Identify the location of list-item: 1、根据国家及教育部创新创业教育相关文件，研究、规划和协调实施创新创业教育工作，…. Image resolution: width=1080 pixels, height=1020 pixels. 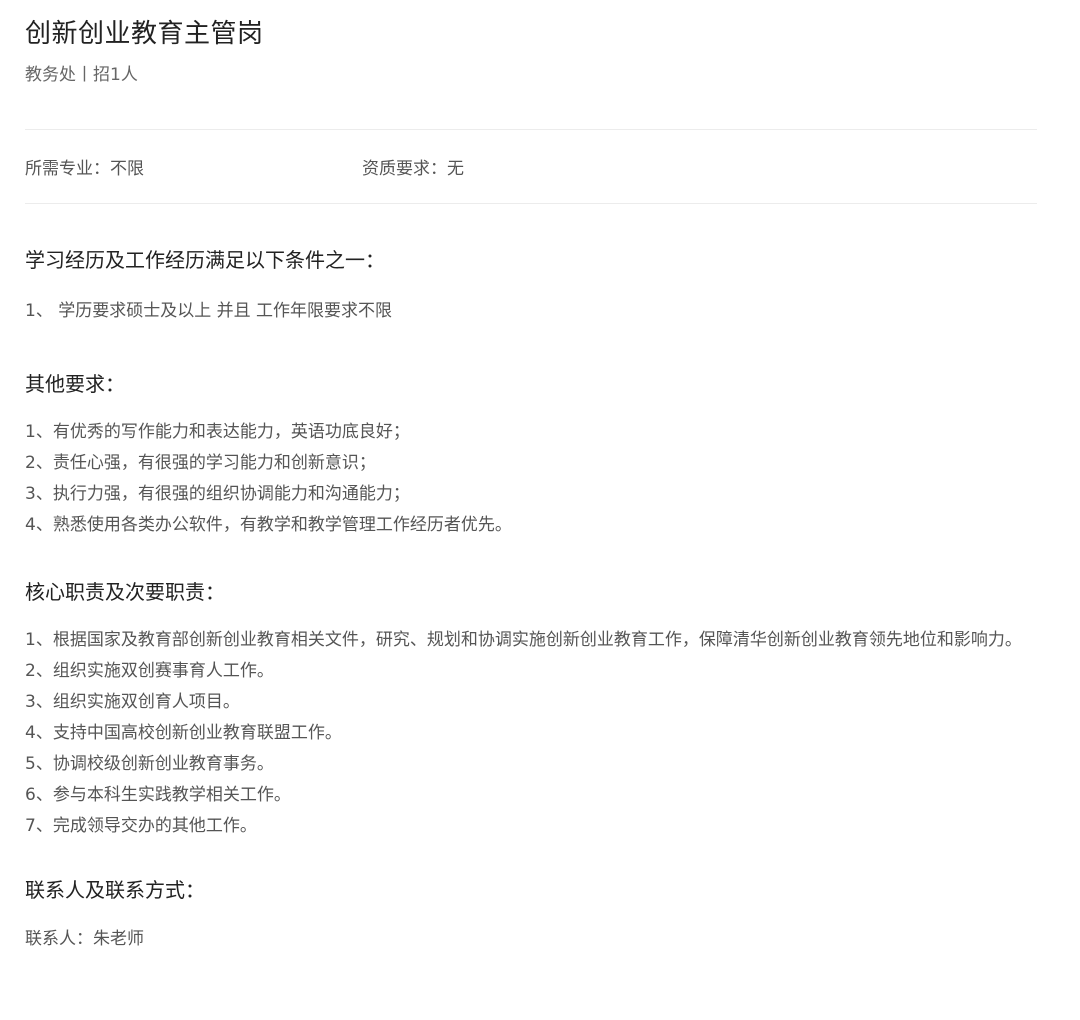
(523, 640).